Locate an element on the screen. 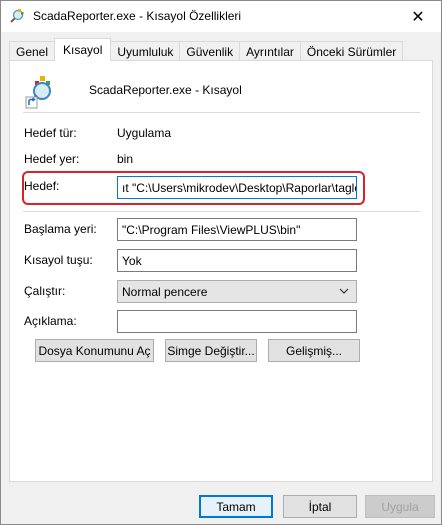  tab-compatibility: Uyumluluk is located at coordinates (145, 51).